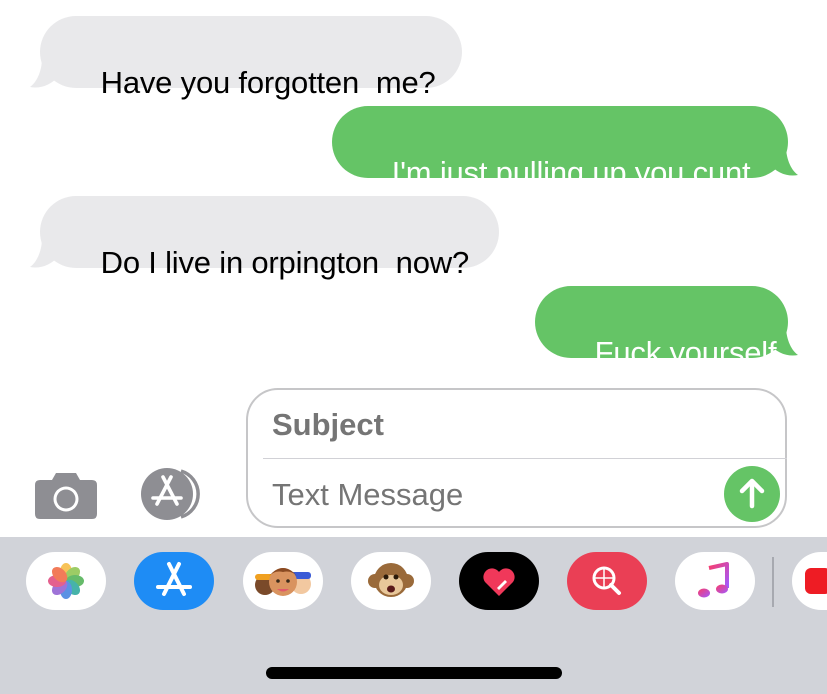 The image size is (827, 694). I want to click on input-divider, so click(525, 458).